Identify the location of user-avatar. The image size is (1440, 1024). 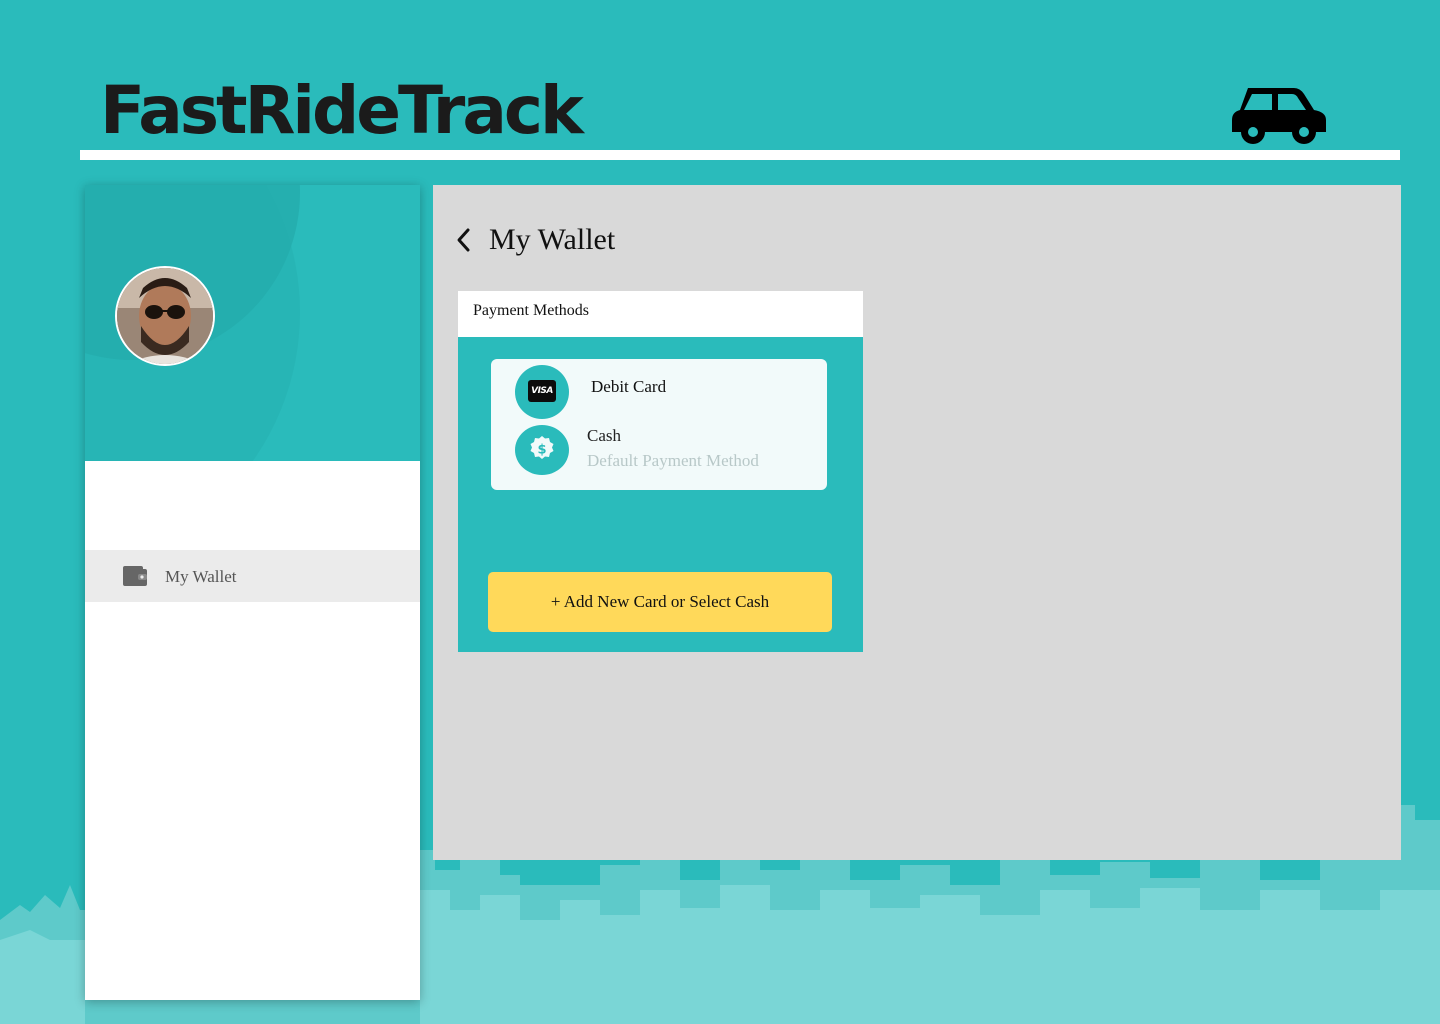
(165, 316).